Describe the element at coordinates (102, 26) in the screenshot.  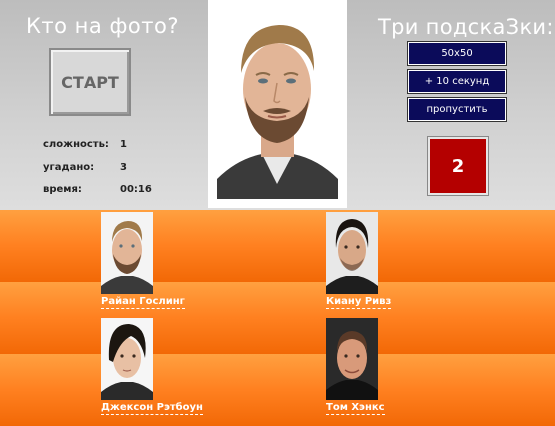
I see `question-title: Кто на фото?` at that location.